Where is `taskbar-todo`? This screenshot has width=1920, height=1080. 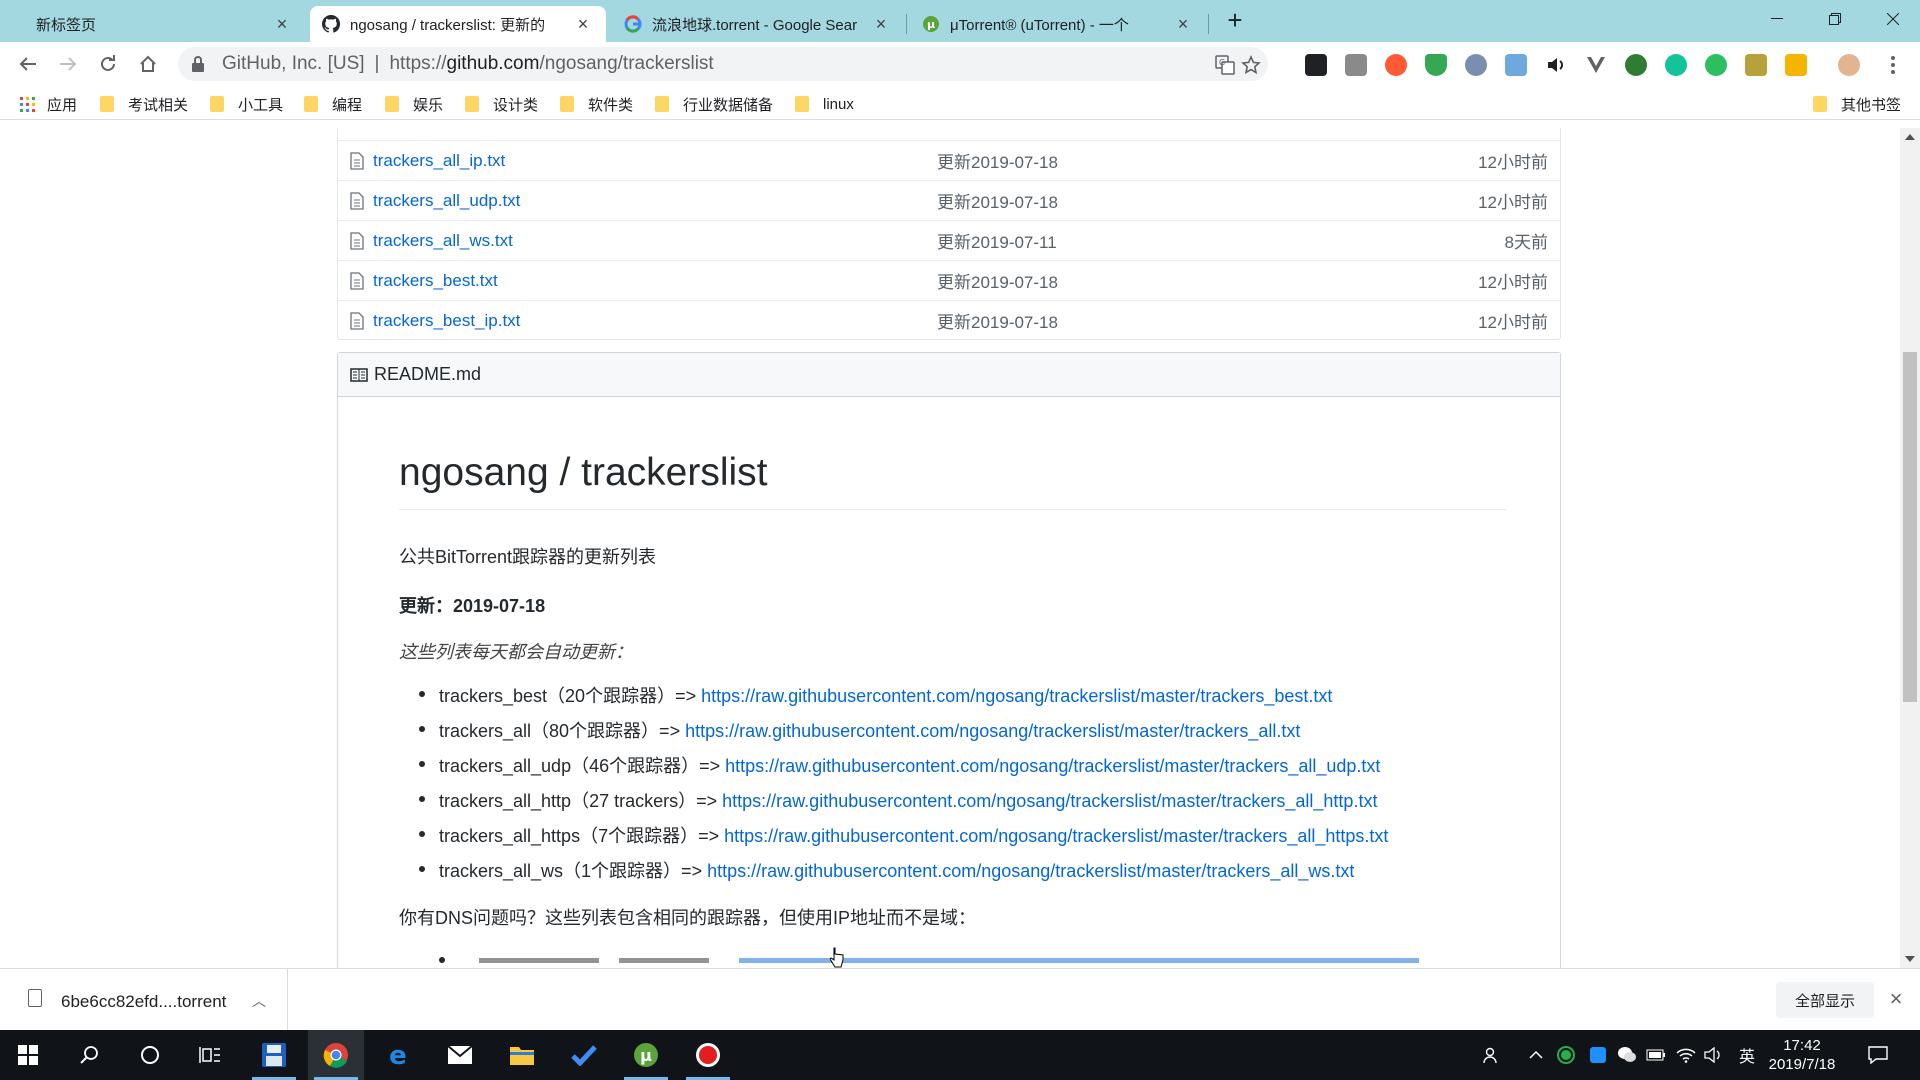
taskbar-todo is located at coordinates (584, 1055).